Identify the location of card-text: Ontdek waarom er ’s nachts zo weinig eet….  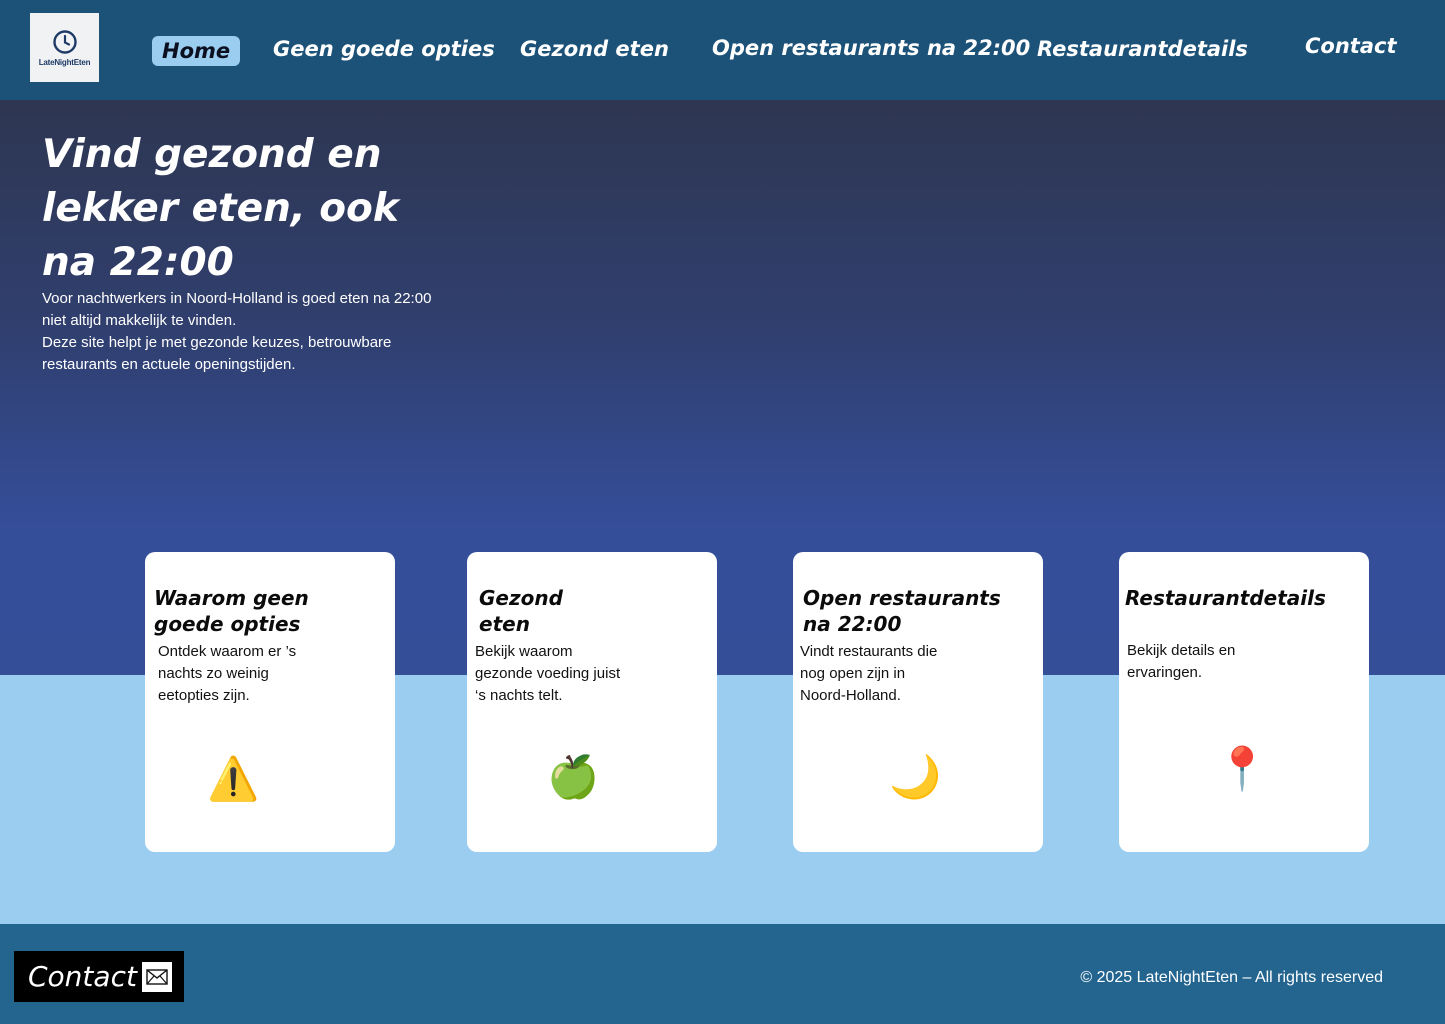
(227, 673).